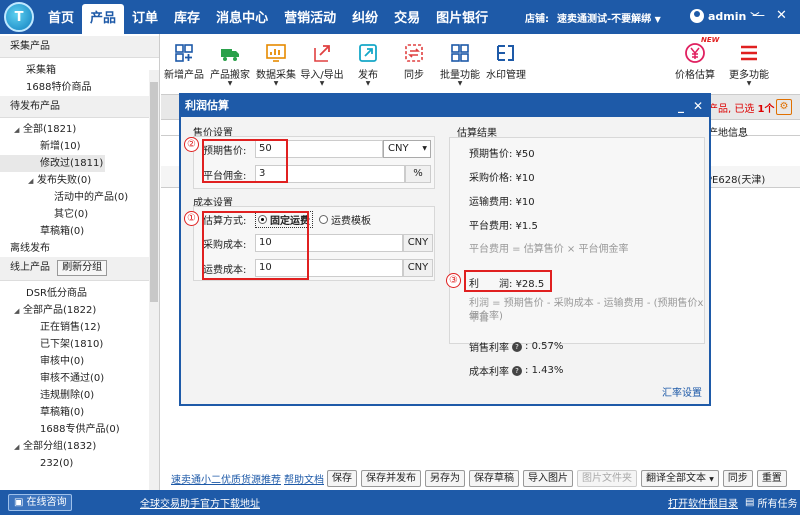  Describe the element at coordinates (749, 75) in the screenshot. I see `more-functions-label: 更多功能` at that location.